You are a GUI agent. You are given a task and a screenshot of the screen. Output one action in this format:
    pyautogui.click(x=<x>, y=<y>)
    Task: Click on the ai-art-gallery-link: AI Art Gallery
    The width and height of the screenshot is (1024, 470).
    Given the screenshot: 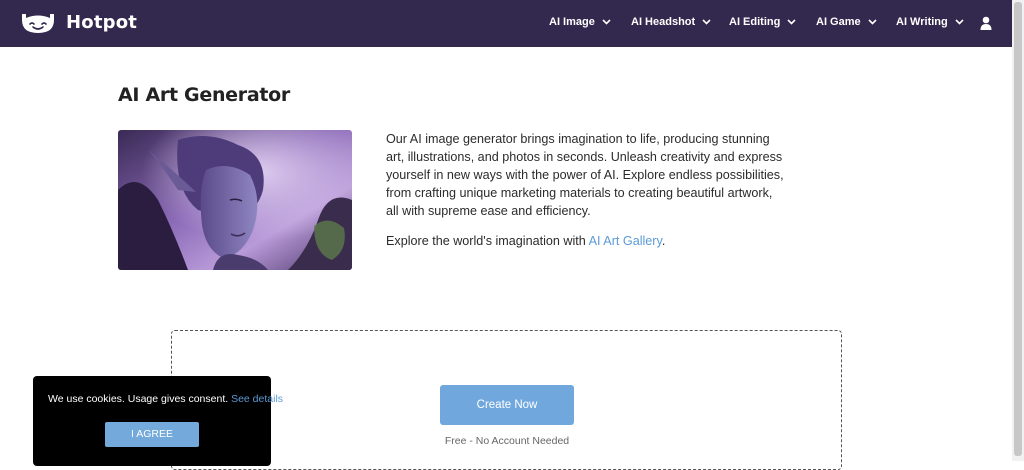 What is the action you would take?
    pyautogui.click(x=625, y=241)
    